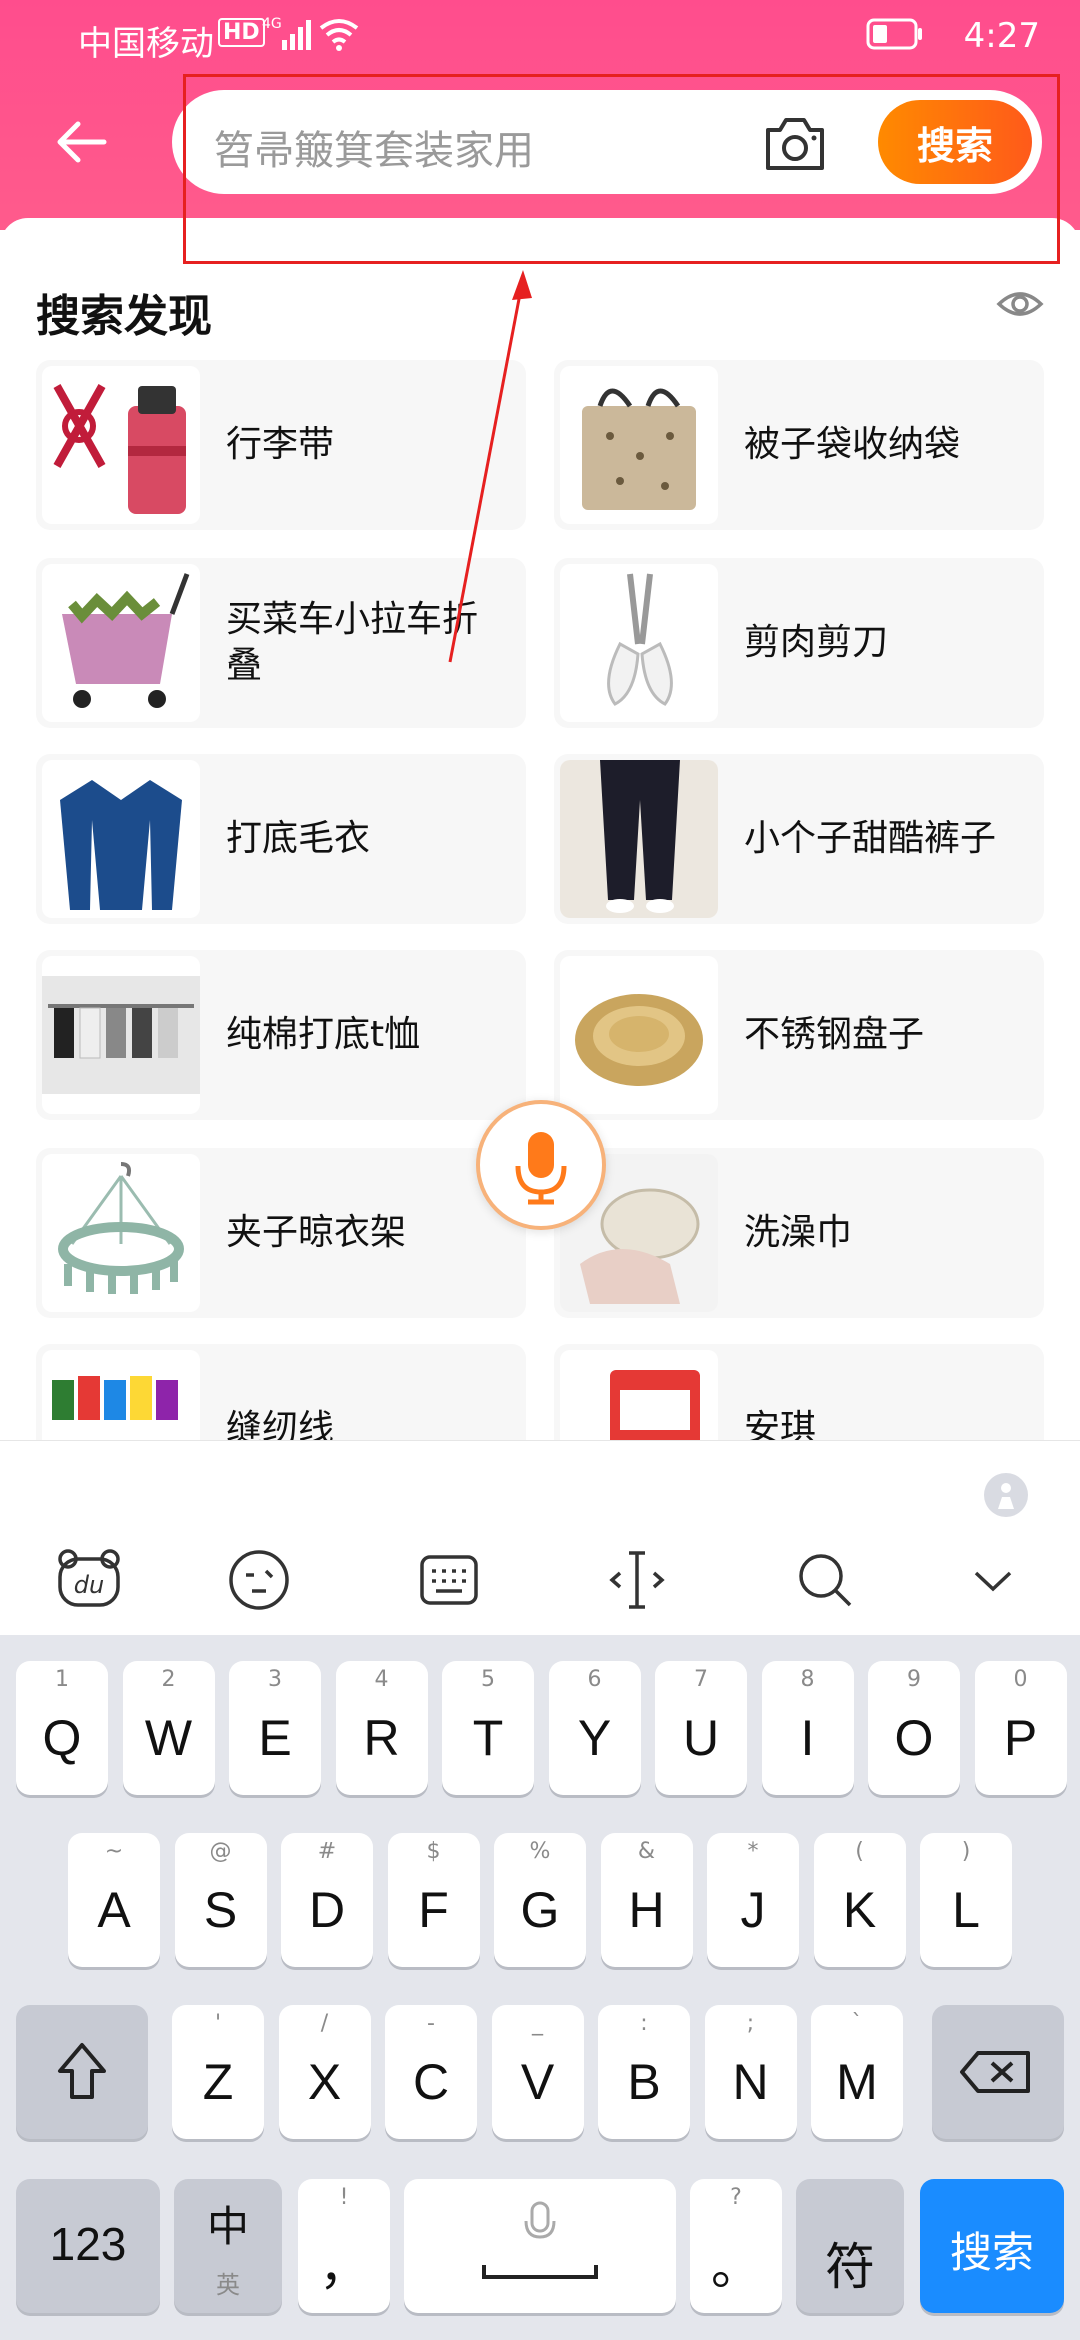  I want to click on space-key, so click(540, 2246).